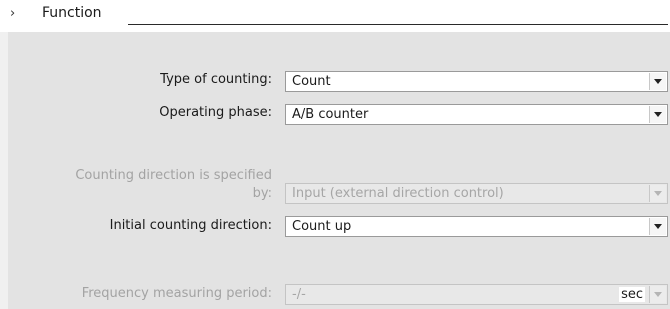 The width and height of the screenshot is (670, 309). Describe the element at coordinates (398, 193) in the screenshot. I see `counting-direction-source-value: Input (external direction control)` at that location.